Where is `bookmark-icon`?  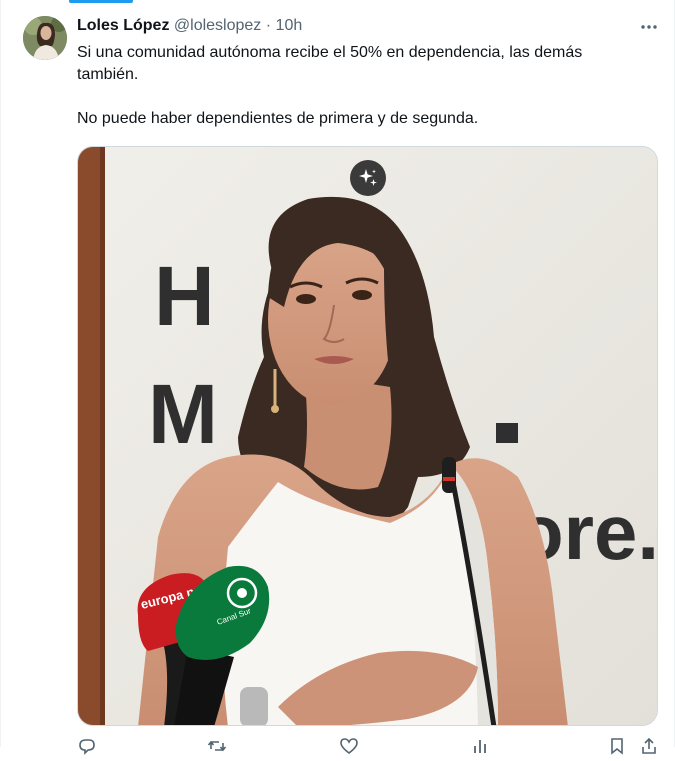 bookmark-icon is located at coordinates (617, 748).